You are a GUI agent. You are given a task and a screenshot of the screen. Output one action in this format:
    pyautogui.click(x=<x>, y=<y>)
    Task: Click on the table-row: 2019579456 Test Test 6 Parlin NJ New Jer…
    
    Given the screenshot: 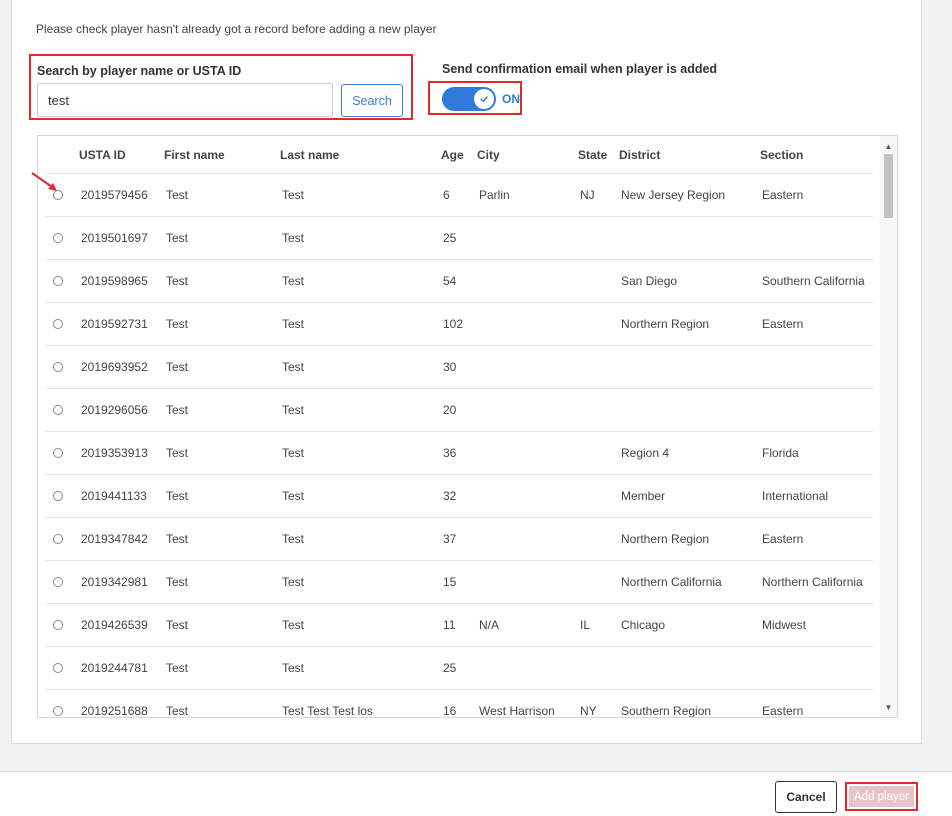 What is the action you would take?
    pyautogui.click(x=459, y=195)
    